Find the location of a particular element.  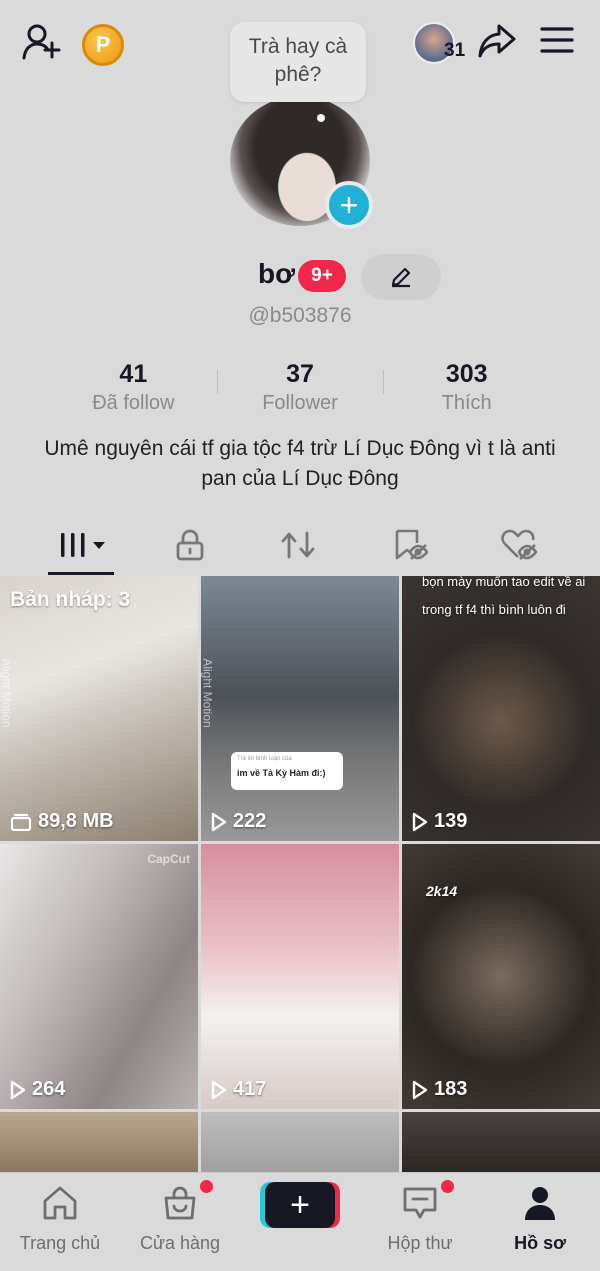

tab-private is located at coordinates (190, 545).